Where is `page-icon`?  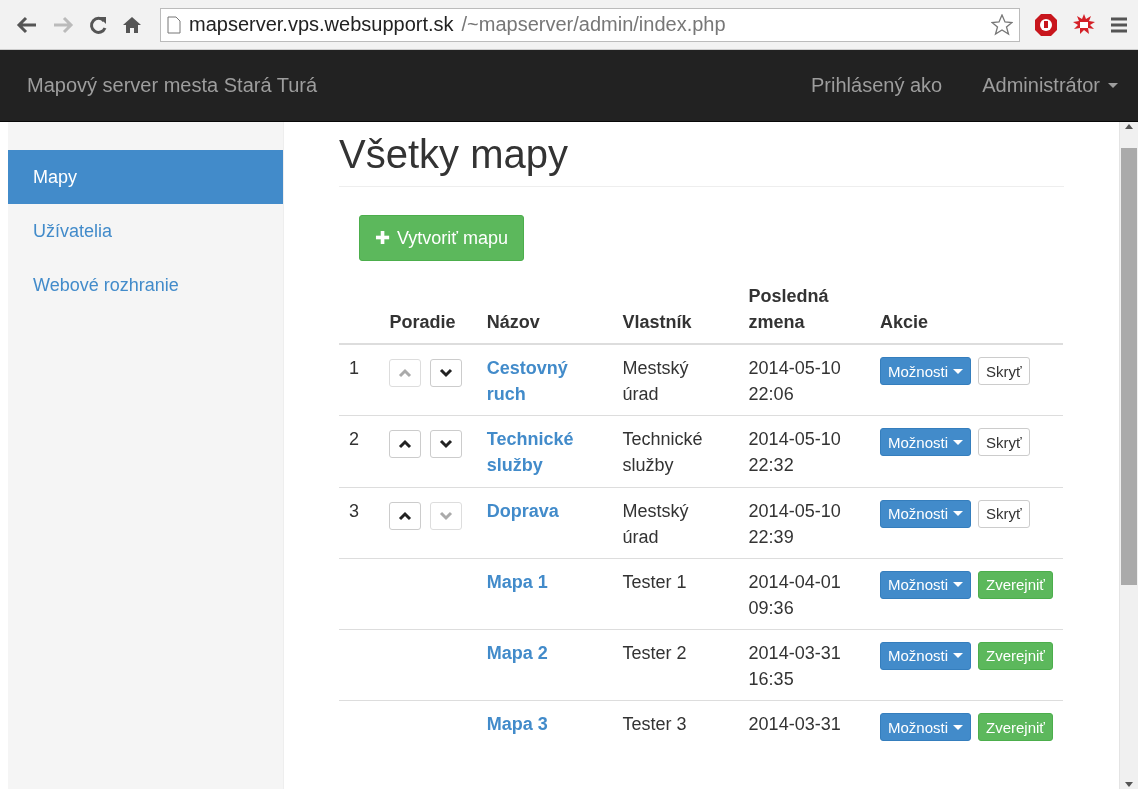 page-icon is located at coordinates (174, 24).